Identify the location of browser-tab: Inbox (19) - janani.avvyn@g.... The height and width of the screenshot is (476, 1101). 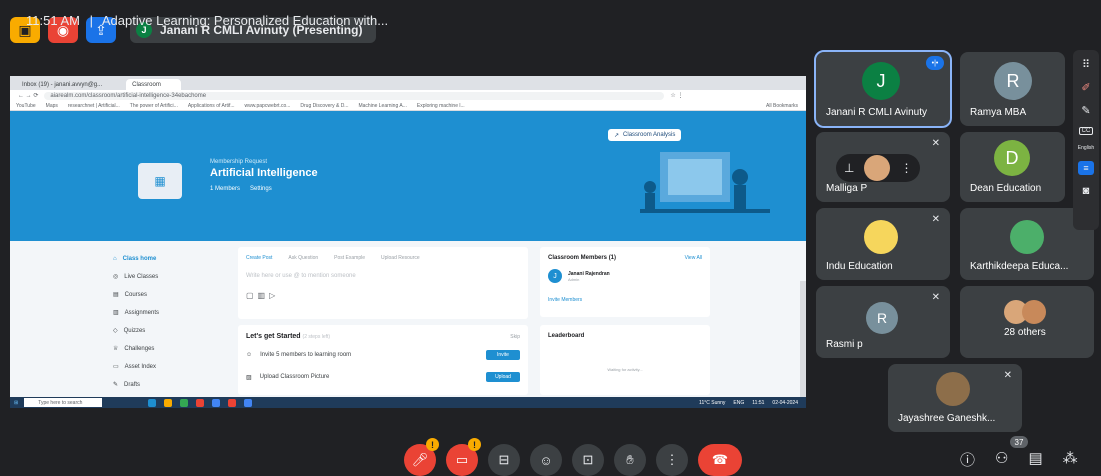
(69, 84).